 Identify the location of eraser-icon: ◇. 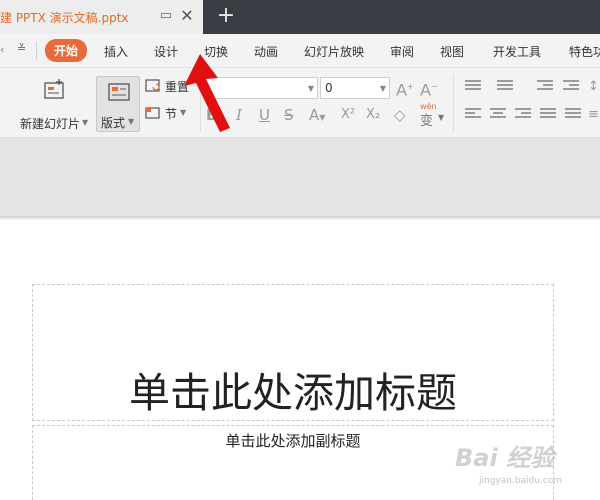
(400, 115).